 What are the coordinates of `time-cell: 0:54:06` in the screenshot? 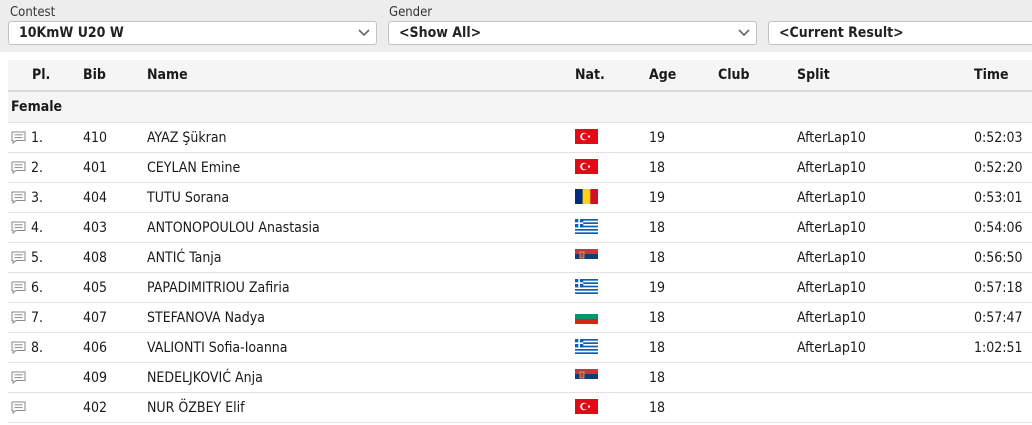 It's located at (1003, 227).